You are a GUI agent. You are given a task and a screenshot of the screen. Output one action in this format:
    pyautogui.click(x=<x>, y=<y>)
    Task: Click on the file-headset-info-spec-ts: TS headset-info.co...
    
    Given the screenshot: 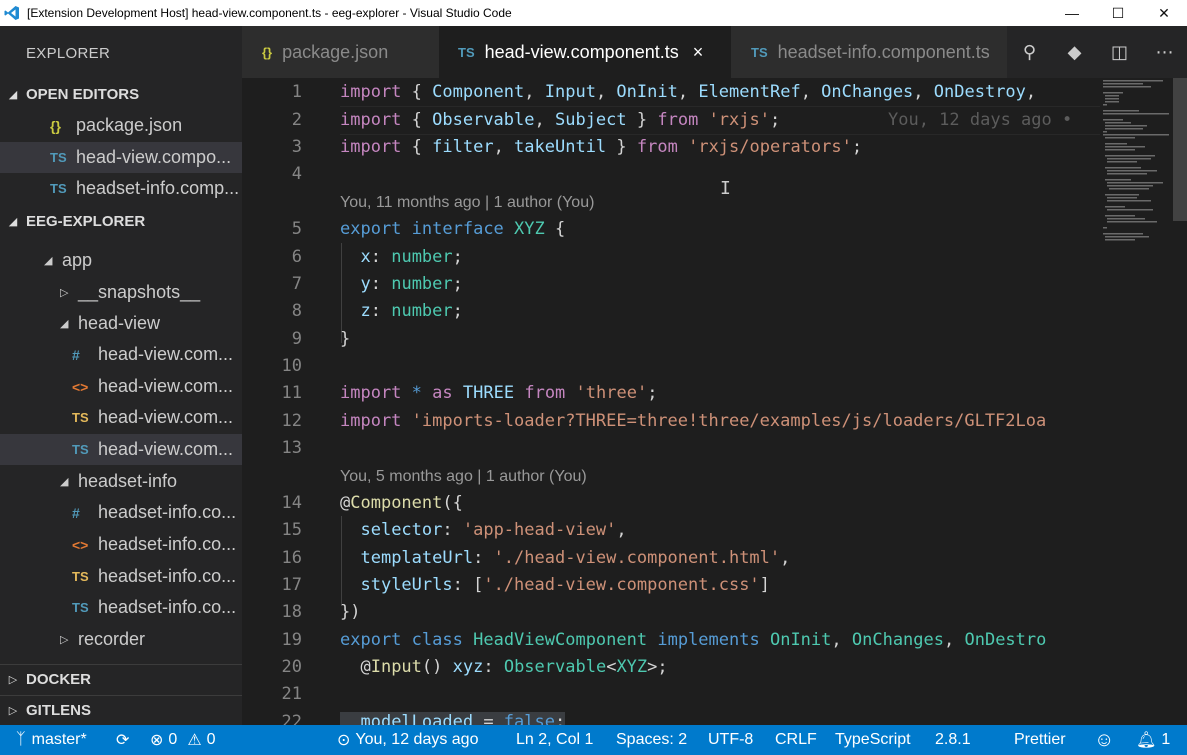 What is the action you would take?
    pyautogui.click(x=121, y=576)
    